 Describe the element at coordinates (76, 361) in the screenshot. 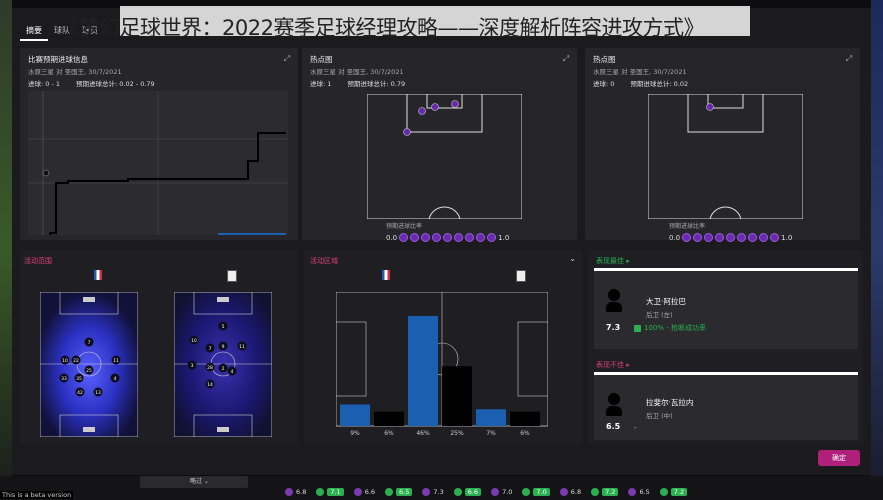

I see `player-number: 22` at that location.